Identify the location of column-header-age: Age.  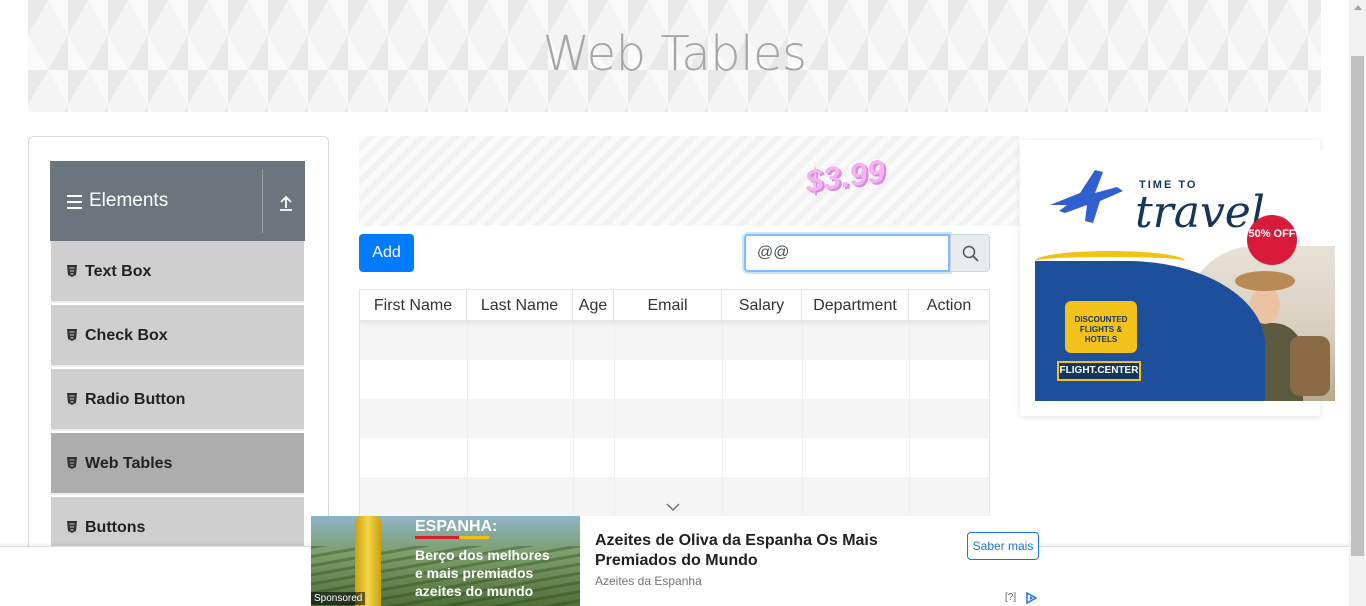
(593, 305).